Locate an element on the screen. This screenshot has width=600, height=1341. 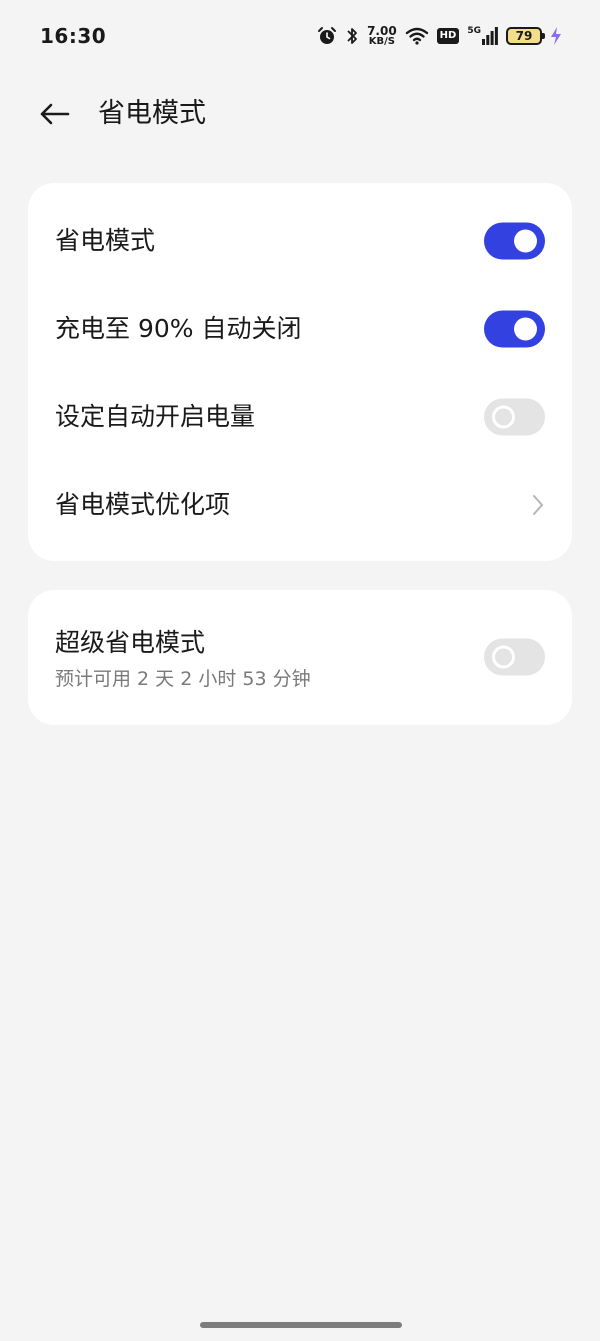
setting-label: 省电模式 is located at coordinates (105, 240).